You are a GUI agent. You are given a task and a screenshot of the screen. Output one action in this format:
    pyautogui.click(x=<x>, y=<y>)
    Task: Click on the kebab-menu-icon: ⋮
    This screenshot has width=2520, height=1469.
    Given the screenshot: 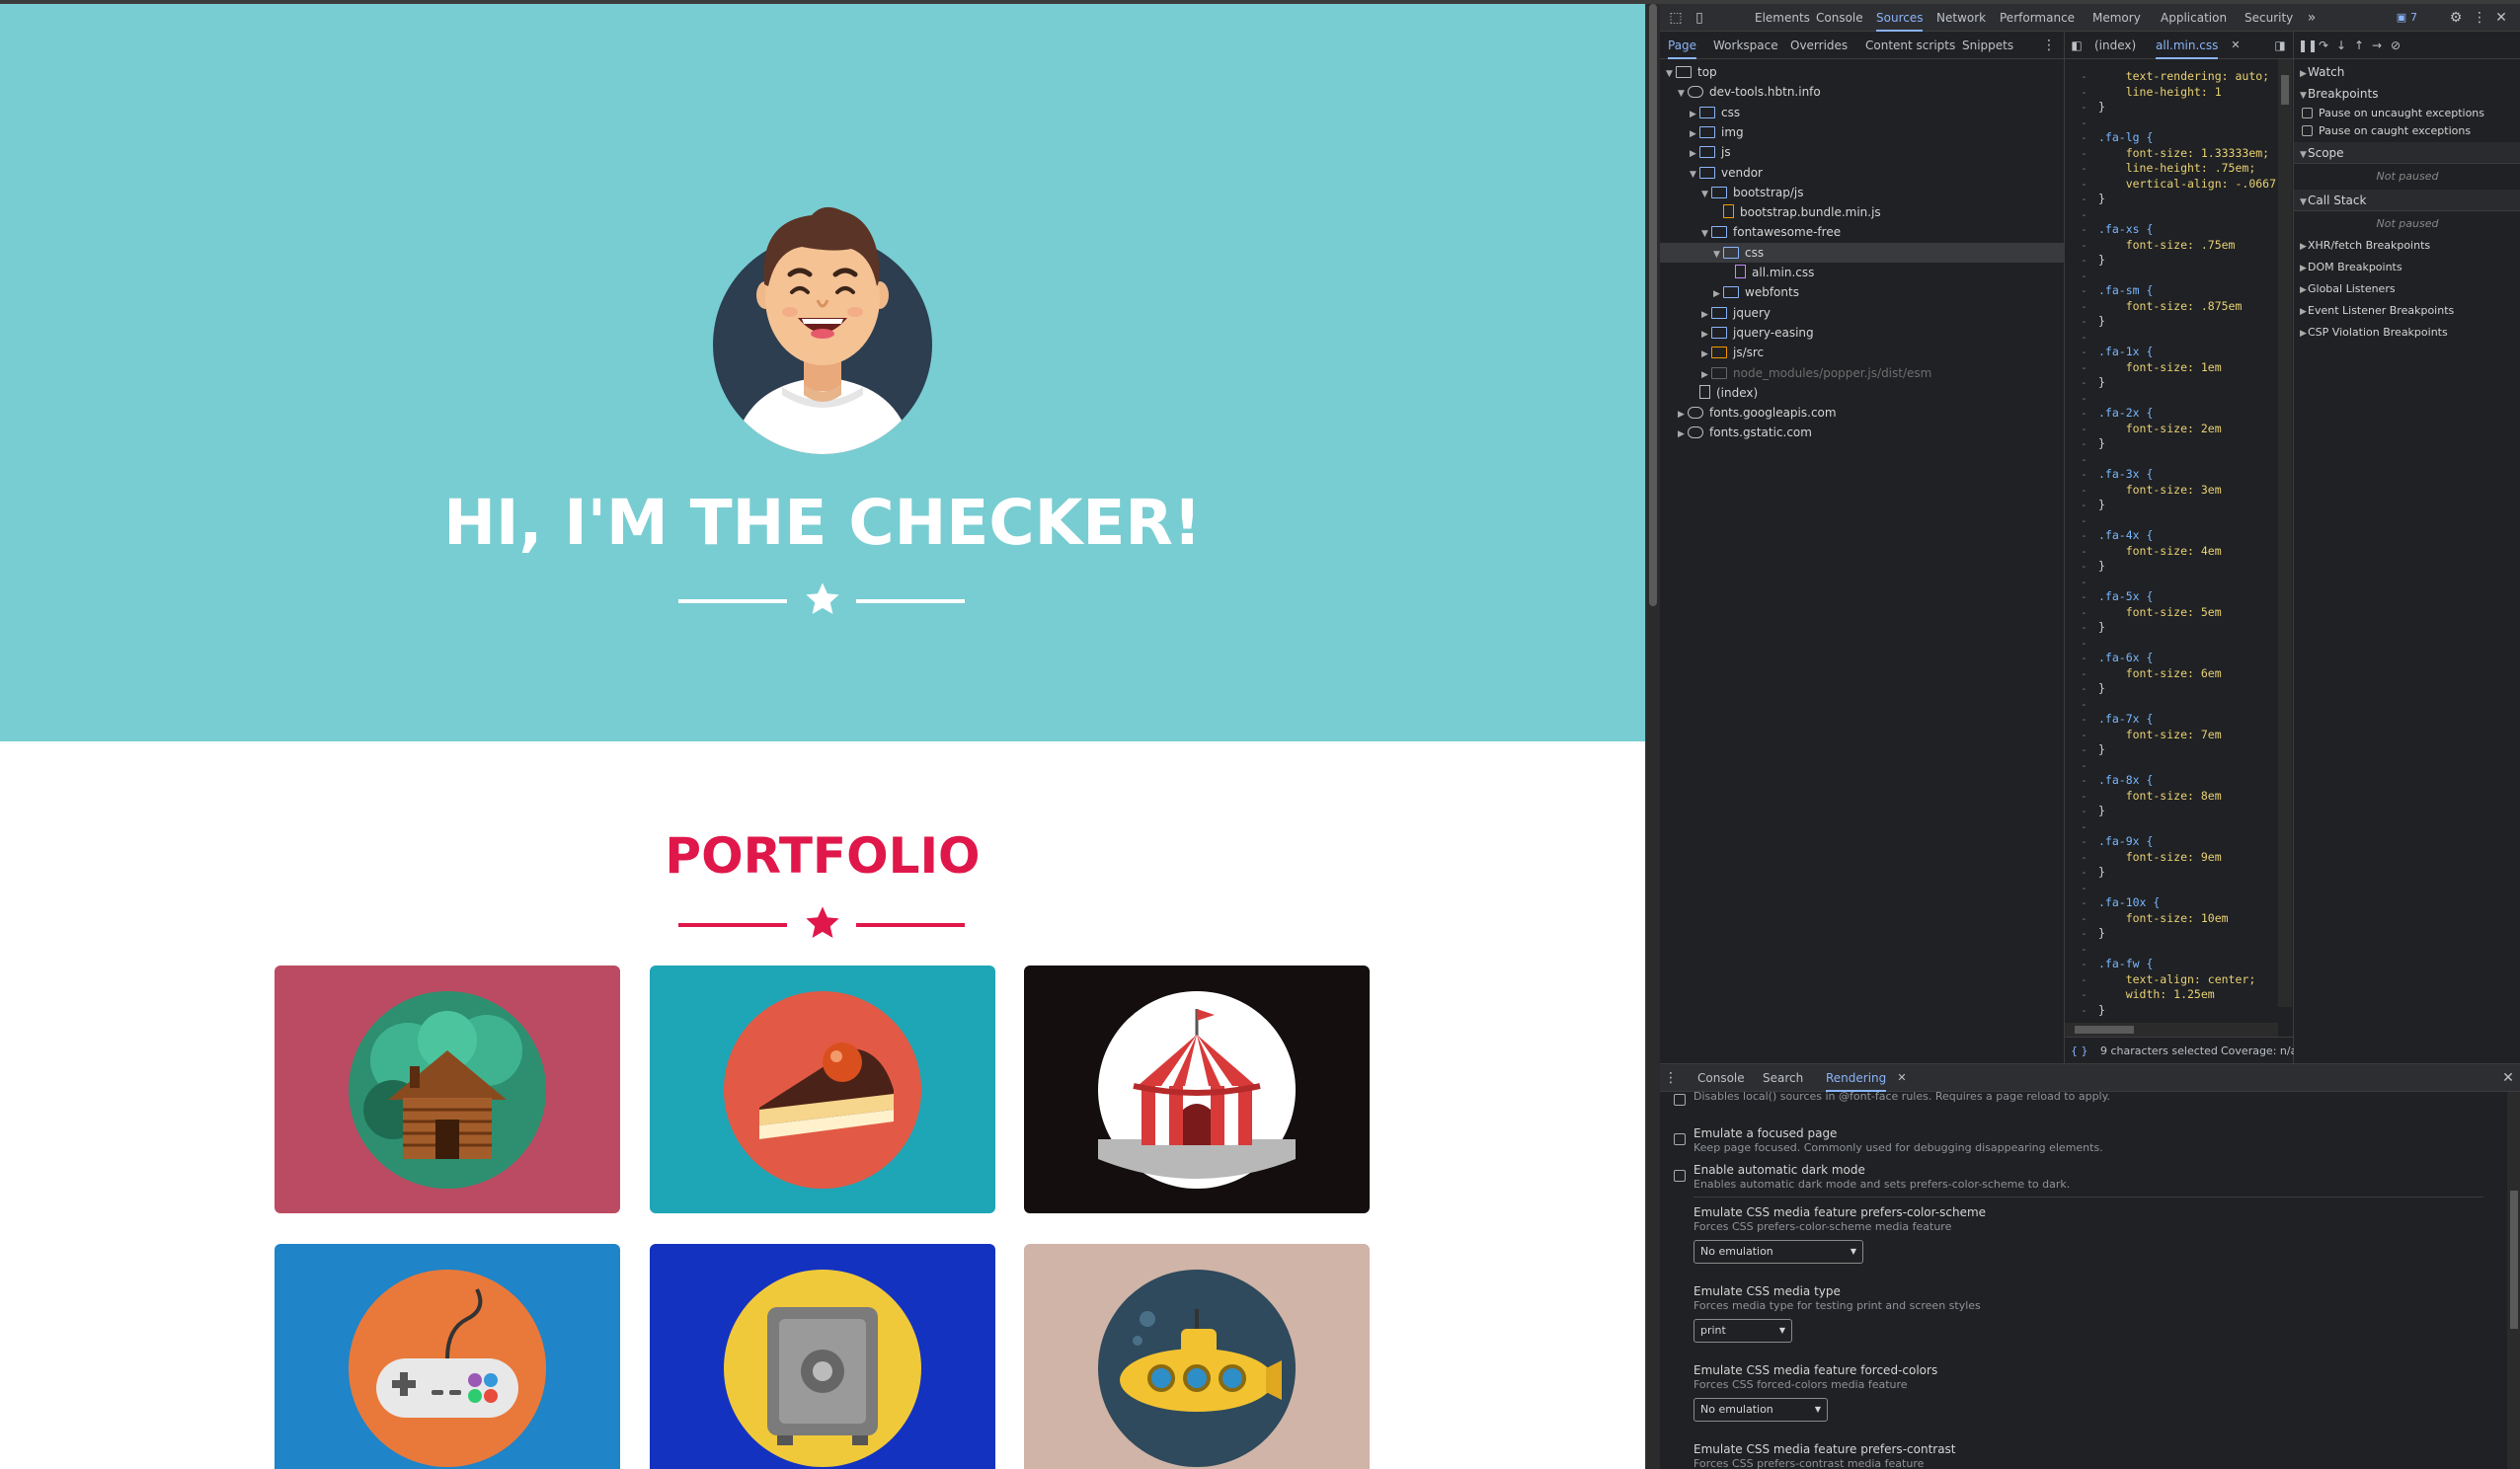 What is the action you would take?
    pyautogui.click(x=2479, y=18)
    